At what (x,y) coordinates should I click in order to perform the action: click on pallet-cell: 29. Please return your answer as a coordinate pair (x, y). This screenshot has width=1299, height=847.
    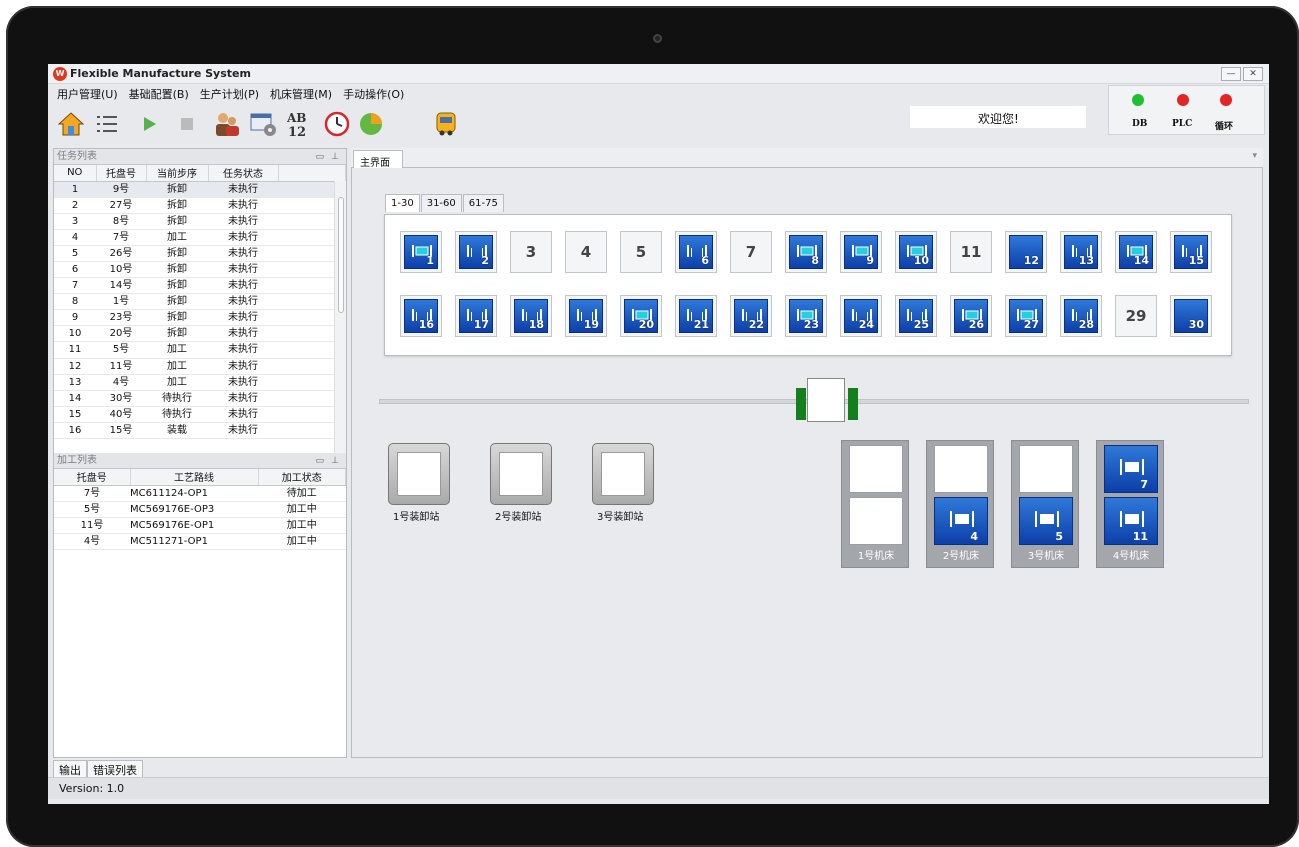
    Looking at the image, I should click on (1136, 316).